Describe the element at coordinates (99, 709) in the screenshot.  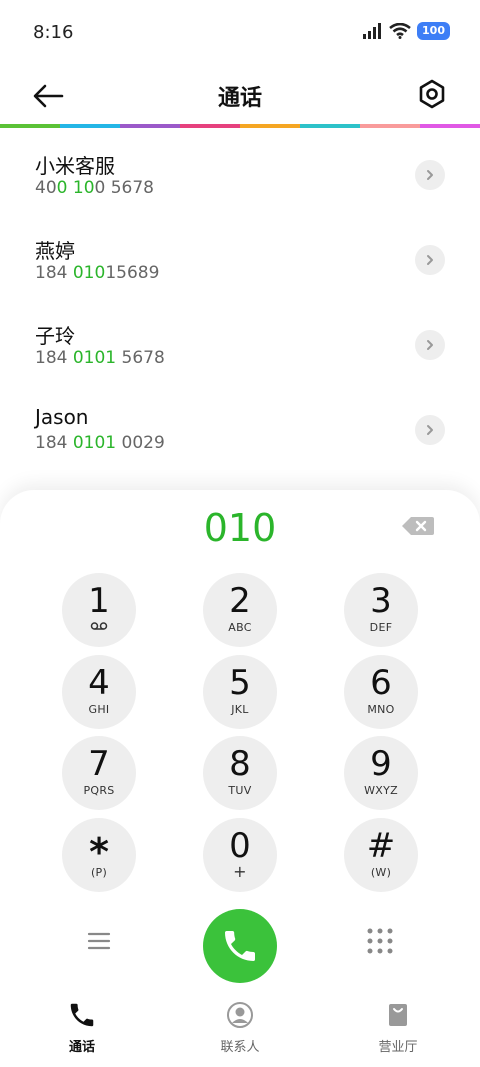
I see `key-letters: GHI` at that location.